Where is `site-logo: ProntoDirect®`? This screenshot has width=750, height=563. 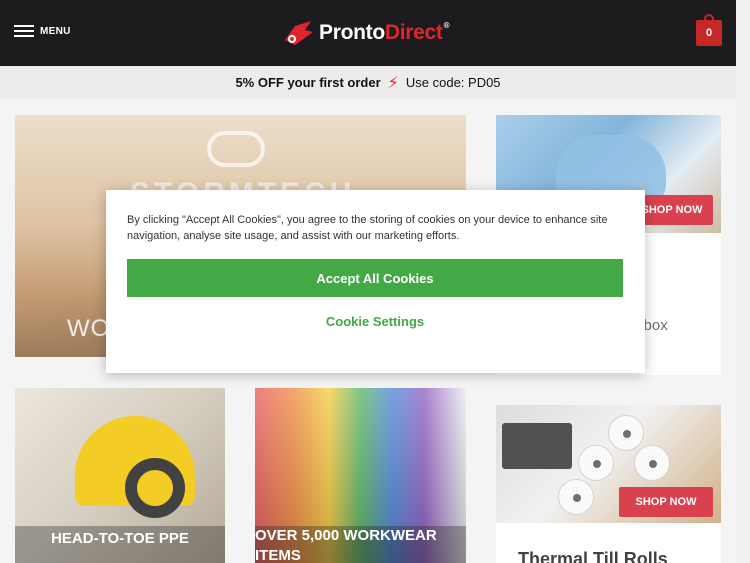 site-logo: ProntoDirect® is located at coordinates (365, 33).